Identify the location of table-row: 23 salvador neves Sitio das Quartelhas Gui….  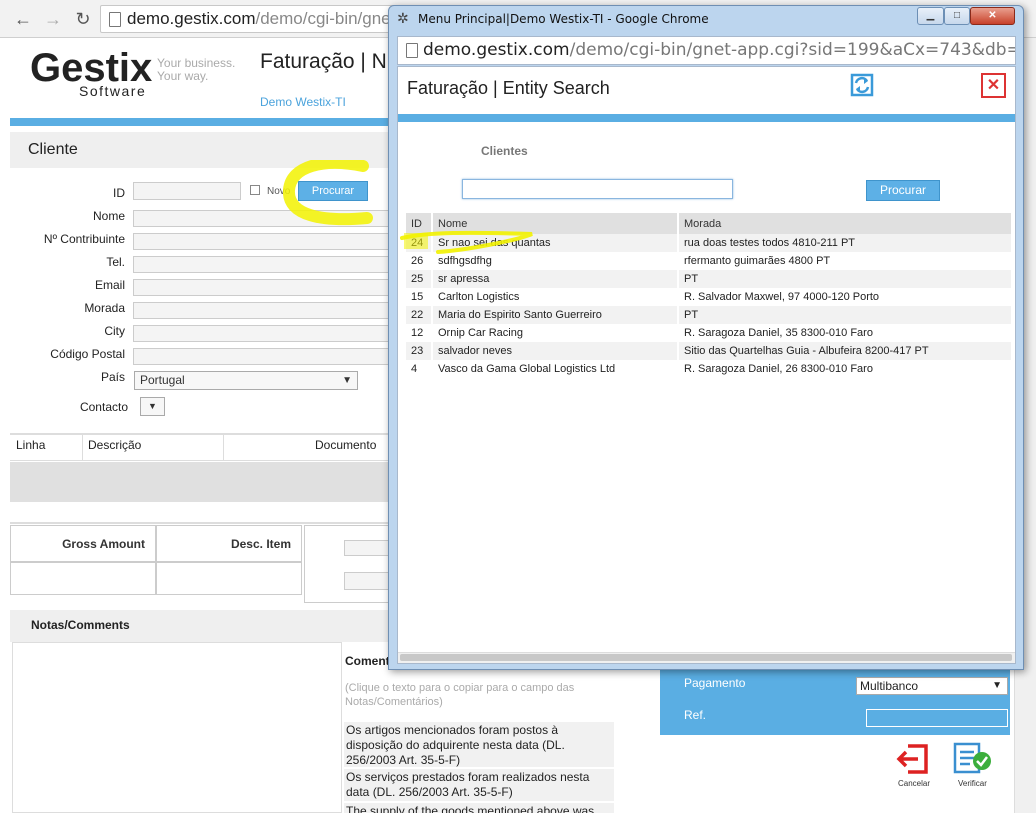
(709, 351).